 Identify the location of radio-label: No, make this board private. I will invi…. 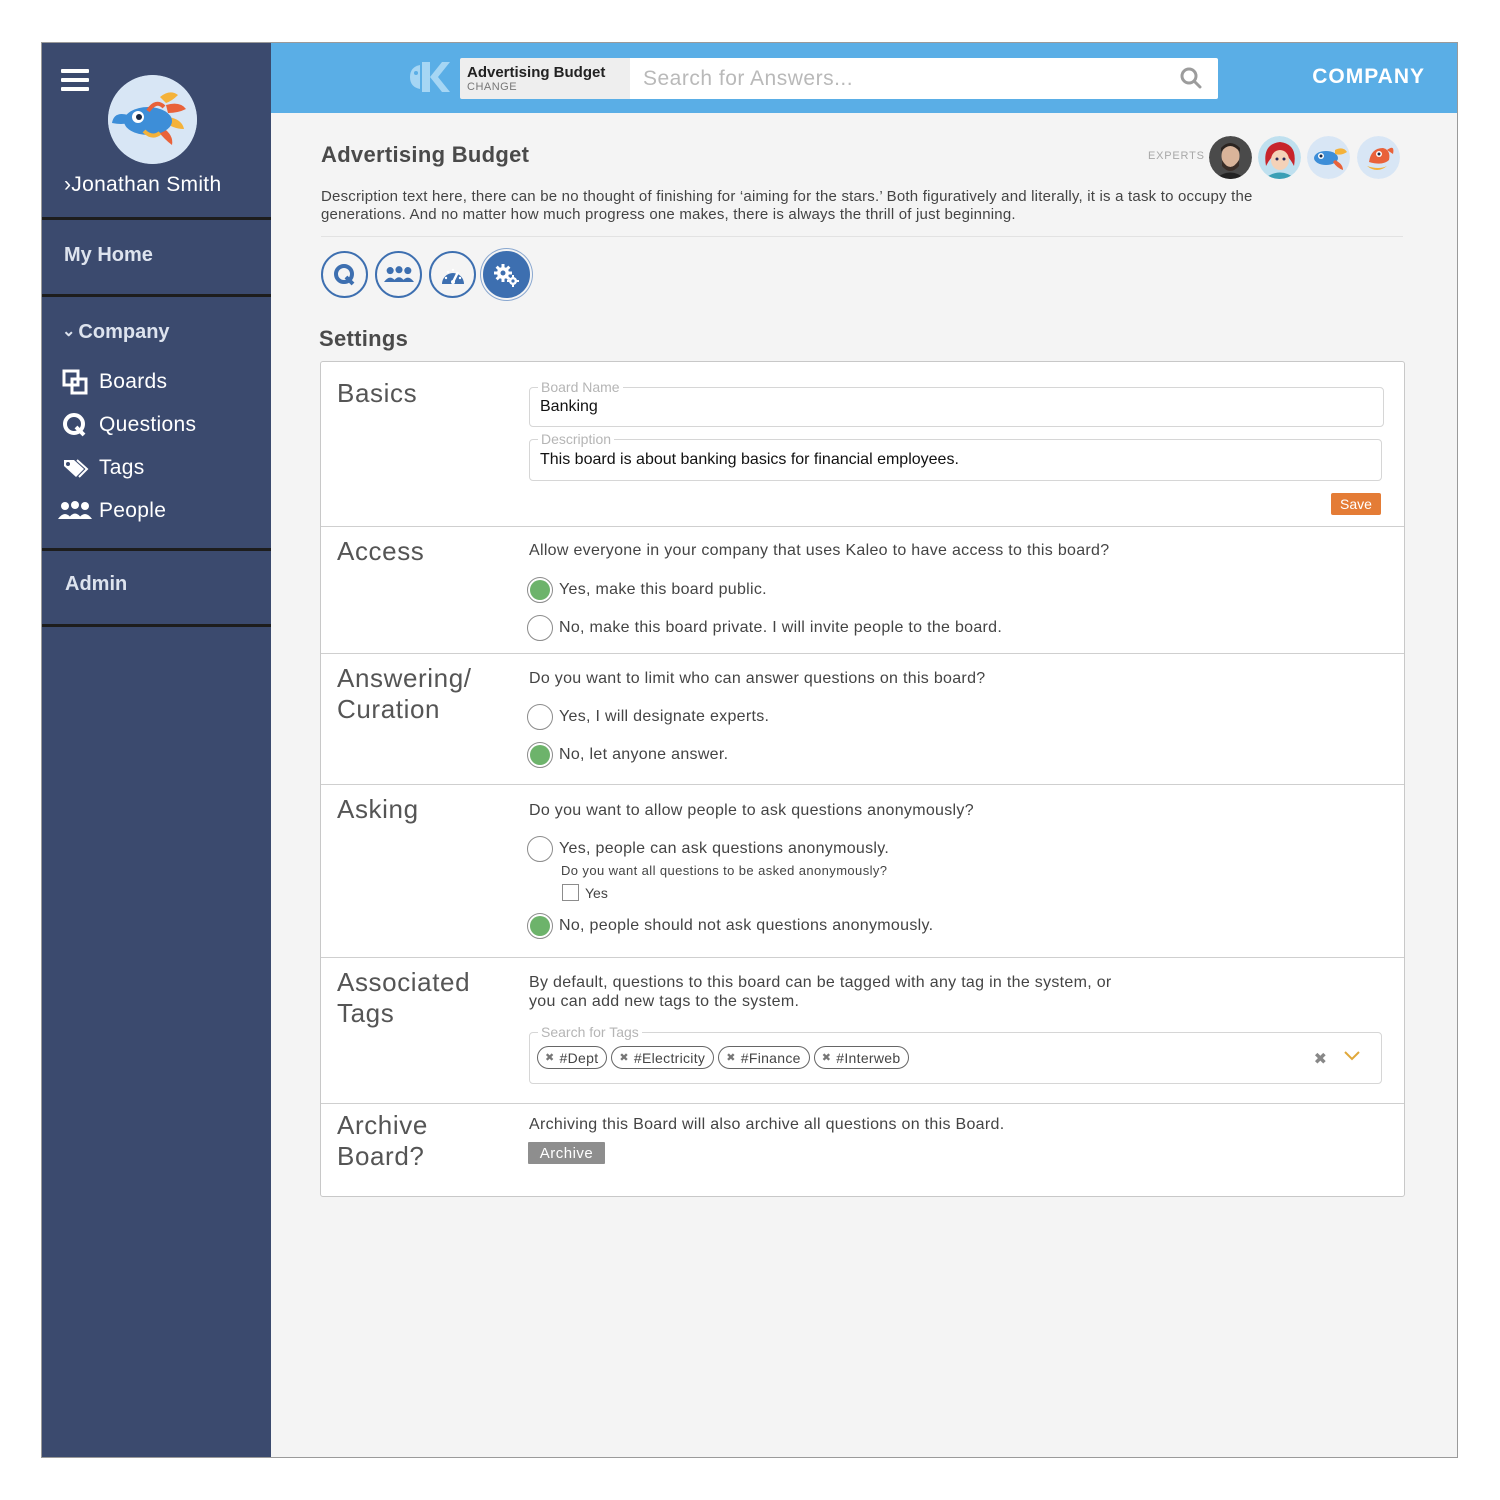
(781, 627).